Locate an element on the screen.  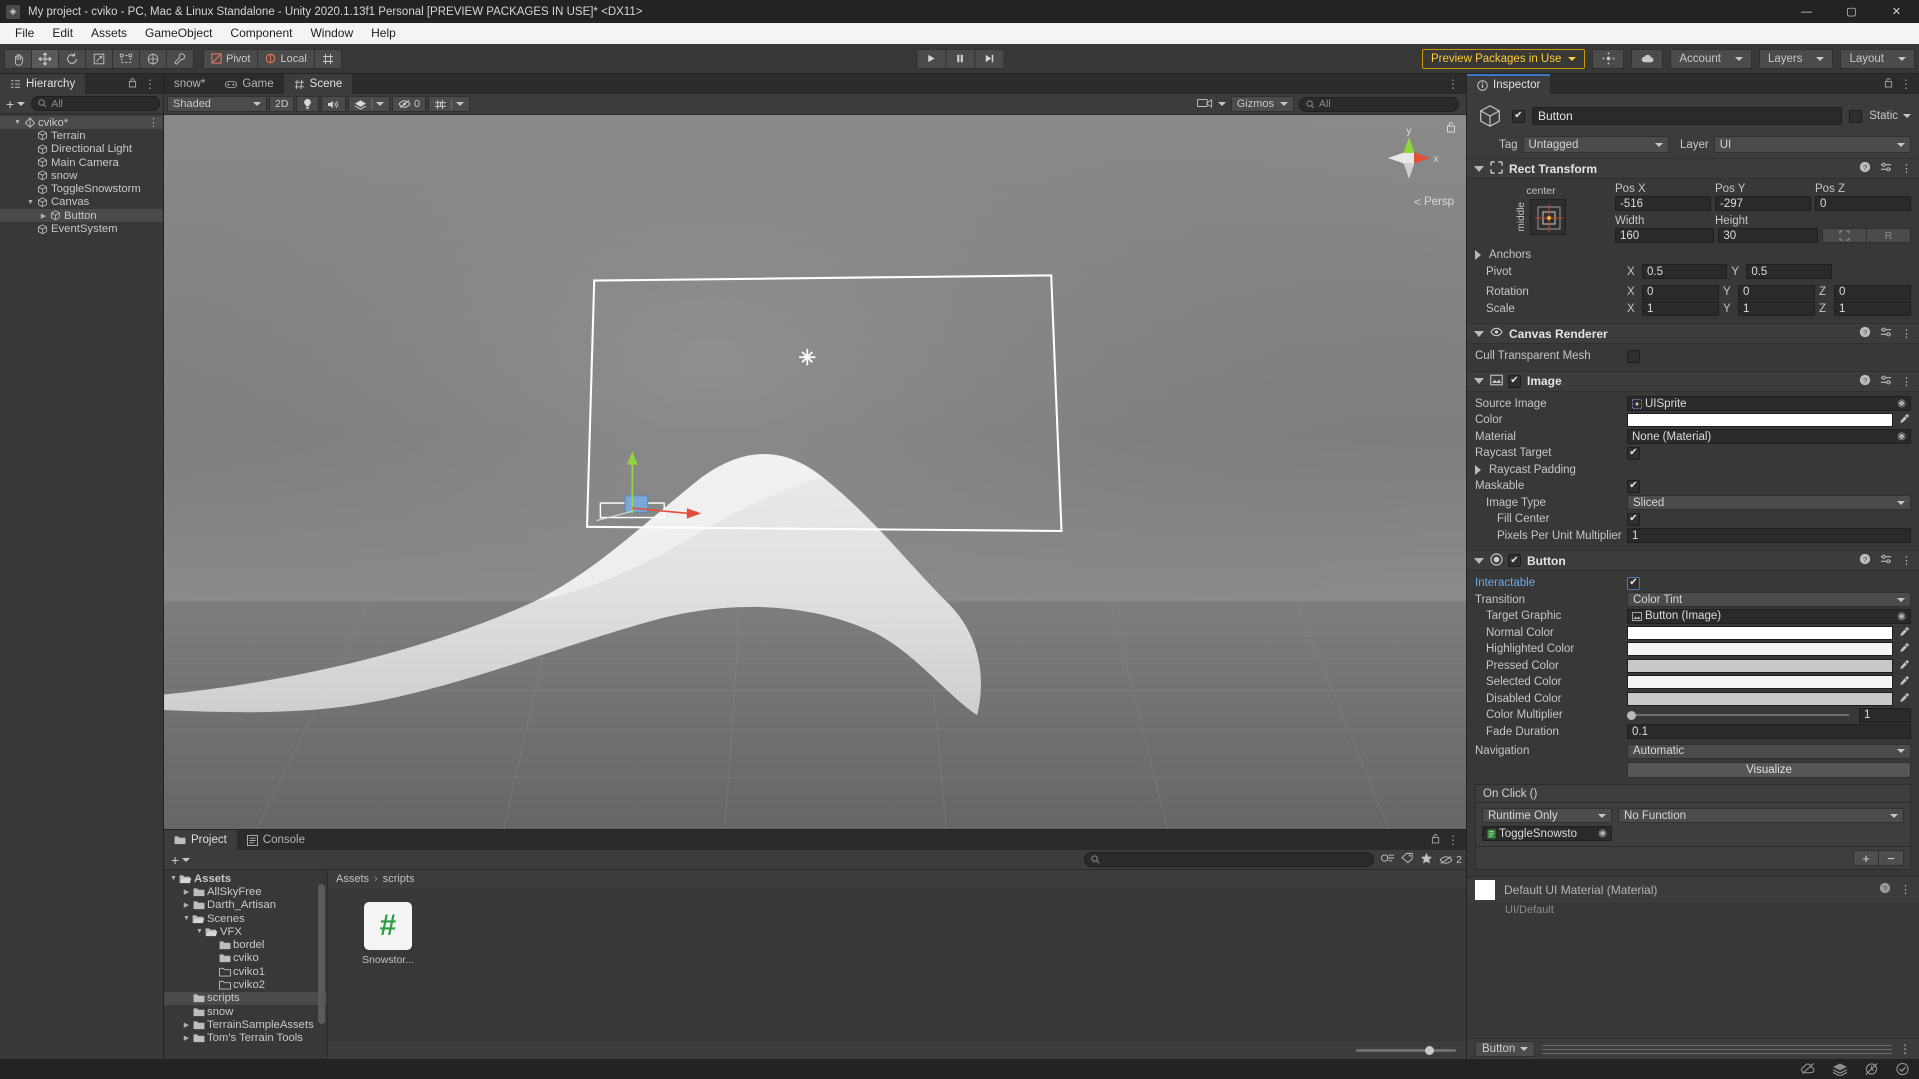
menu-help: Help is located at coordinates (383, 33).